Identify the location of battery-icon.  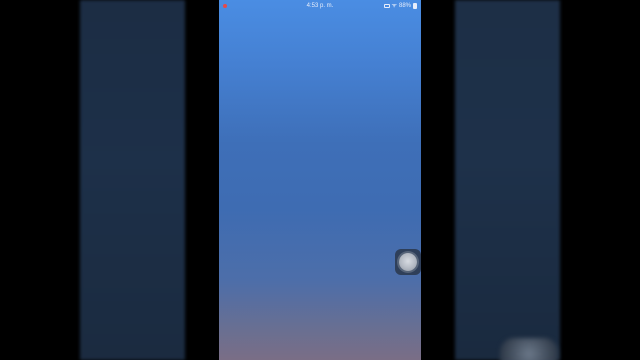
(415, 6).